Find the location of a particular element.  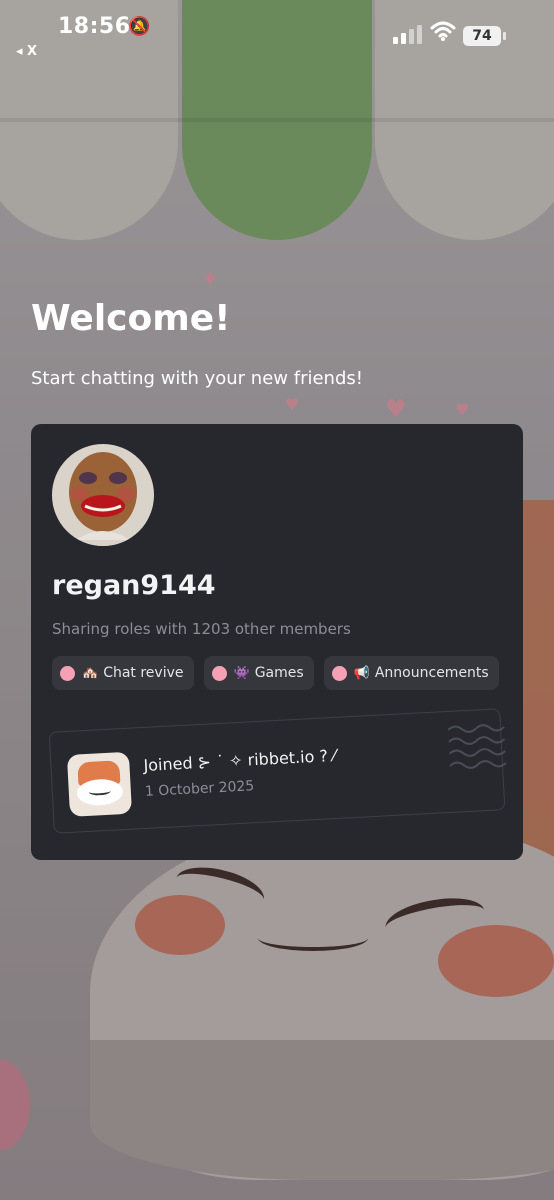

status-bar: 18:56 🔕 ◂ X 74 is located at coordinates (277, 30).